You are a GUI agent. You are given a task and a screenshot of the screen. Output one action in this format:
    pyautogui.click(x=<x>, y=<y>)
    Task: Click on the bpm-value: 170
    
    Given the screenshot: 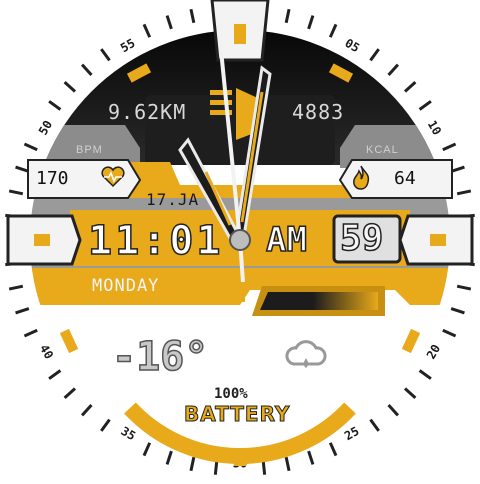 What is the action you would take?
    pyautogui.click(x=52, y=178)
    